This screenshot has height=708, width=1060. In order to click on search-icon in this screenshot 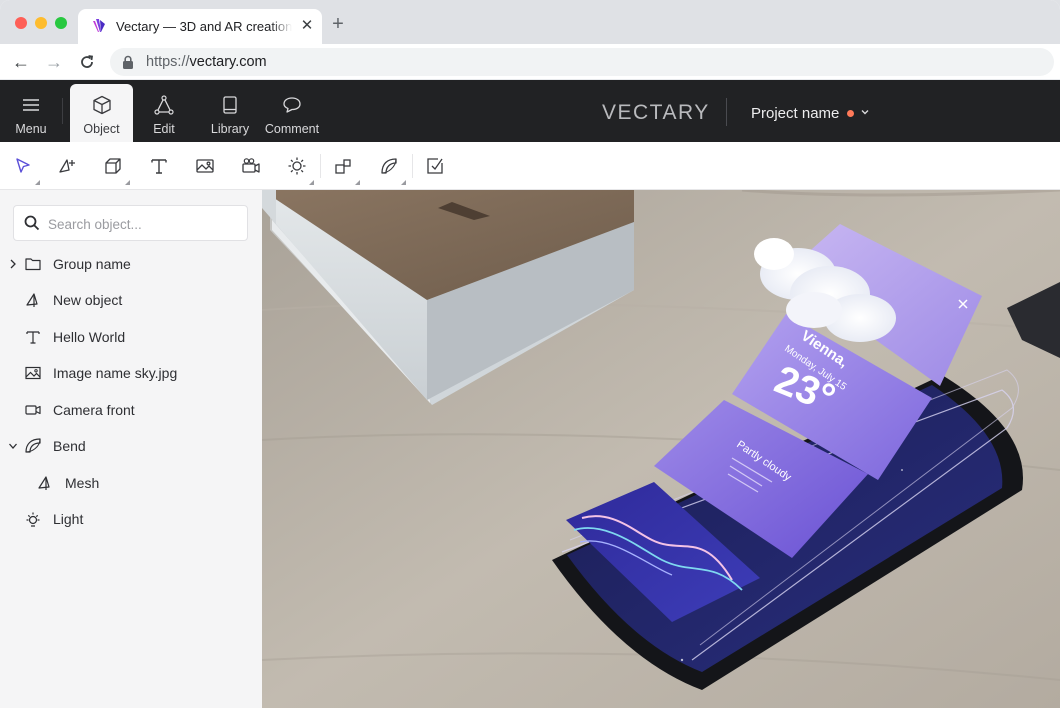, I will do `click(32, 223)`.